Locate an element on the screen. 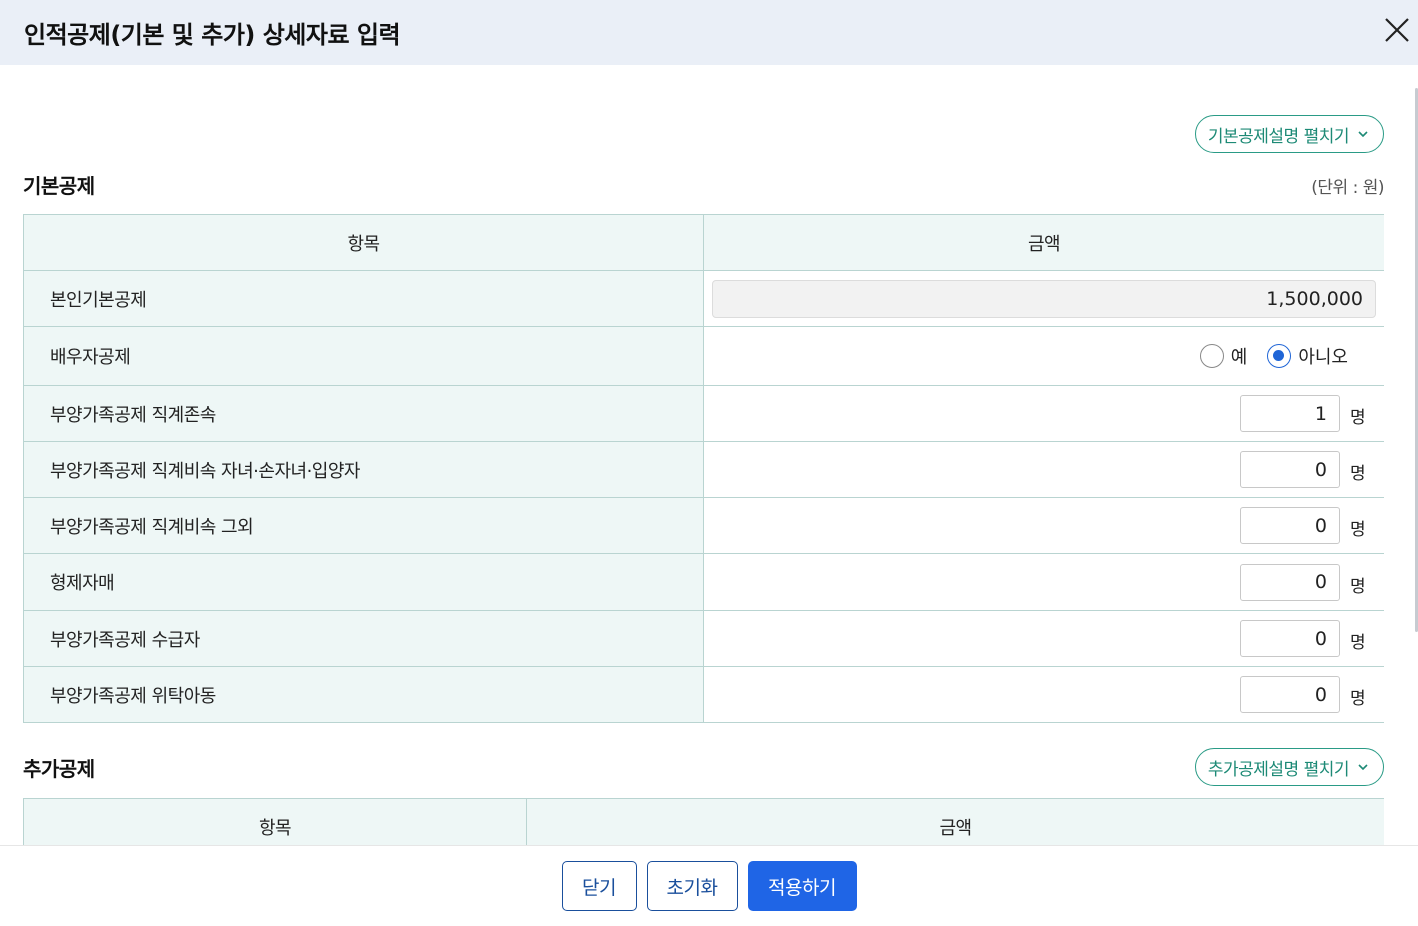 This screenshot has height=926, width=1418. additional-table: 항목 금액 is located at coordinates (703, 821).